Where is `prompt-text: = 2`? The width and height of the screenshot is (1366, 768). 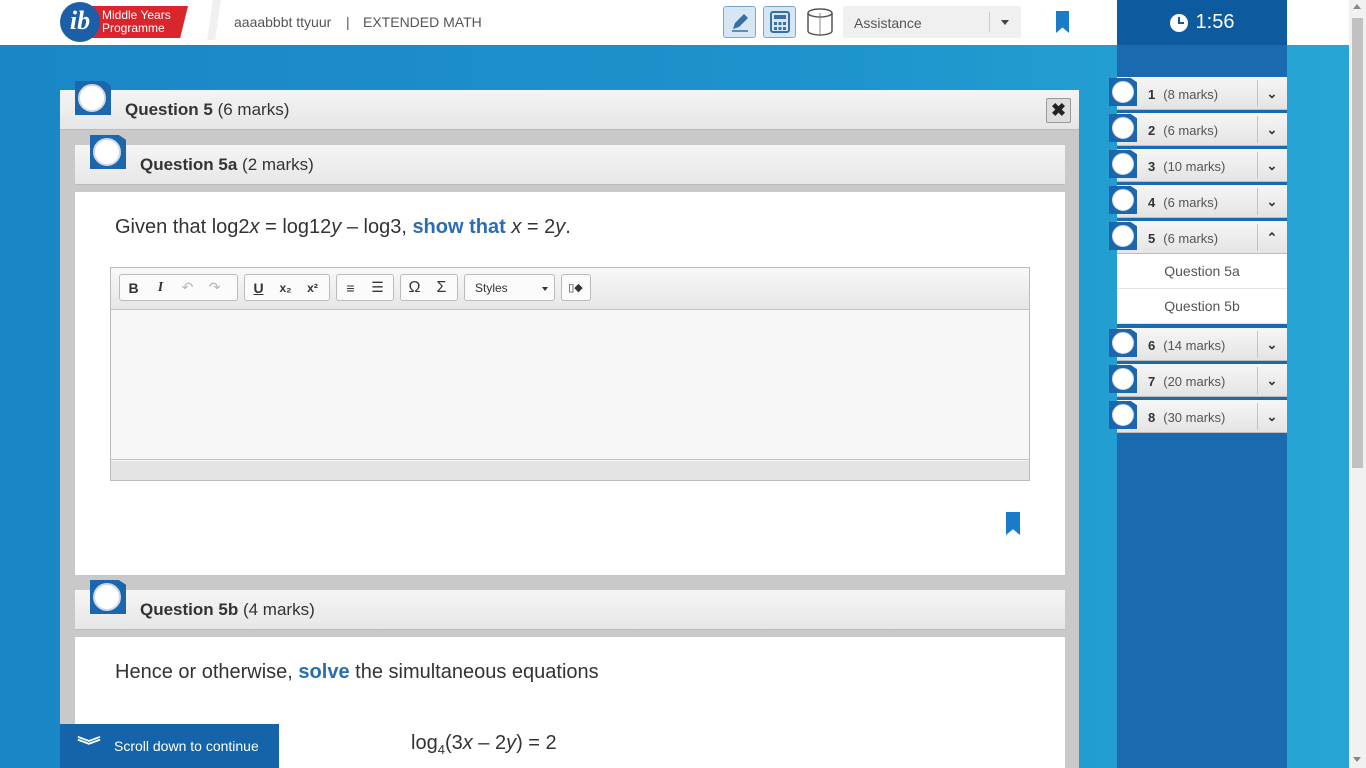 prompt-text: = 2 is located at coordinates (538, 227).